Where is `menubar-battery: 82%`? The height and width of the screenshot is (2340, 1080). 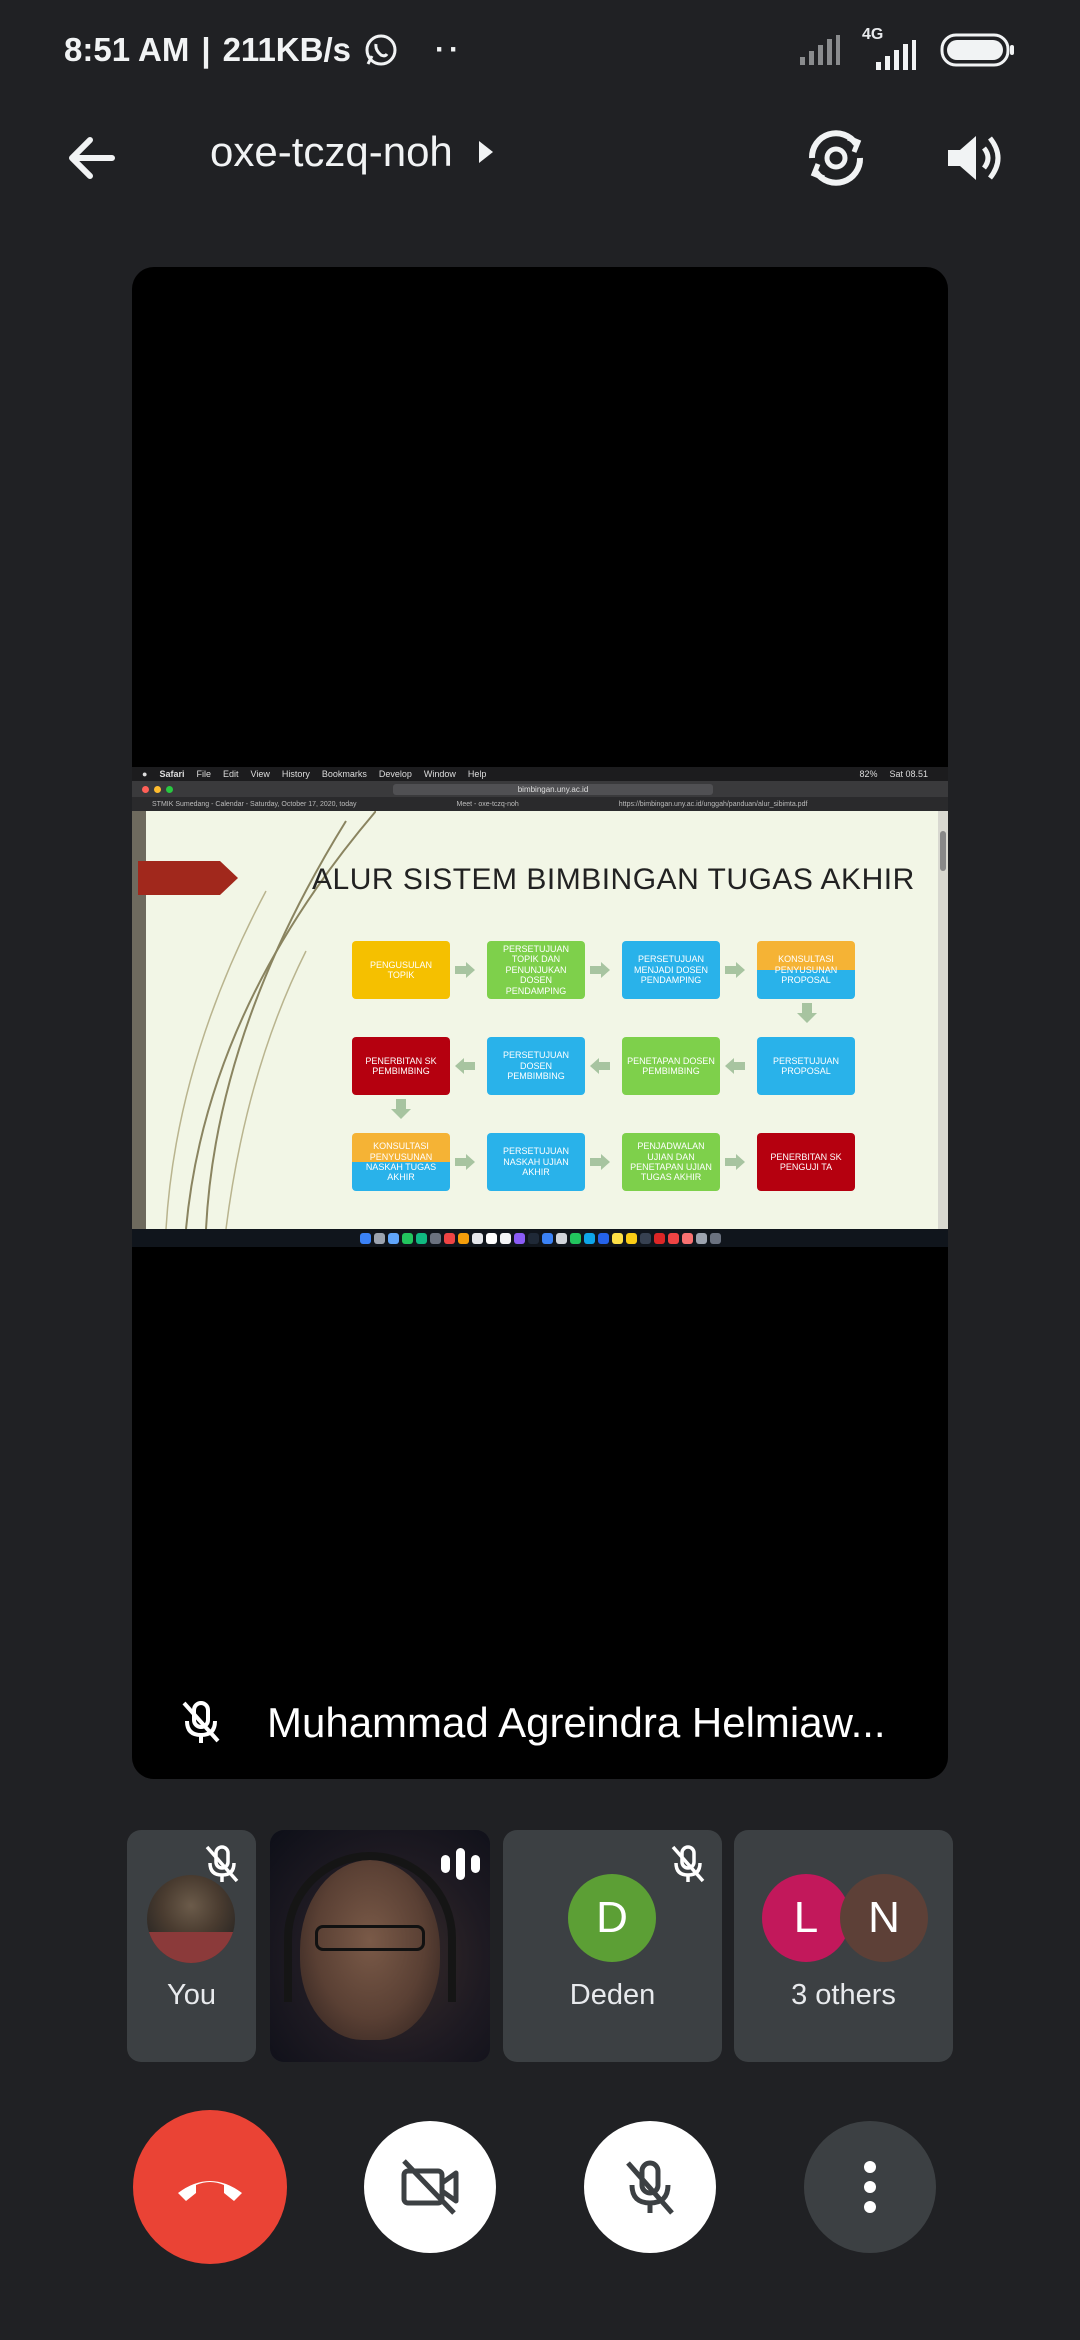 menubar-battery: 82% is located at coordinates (868, 774).